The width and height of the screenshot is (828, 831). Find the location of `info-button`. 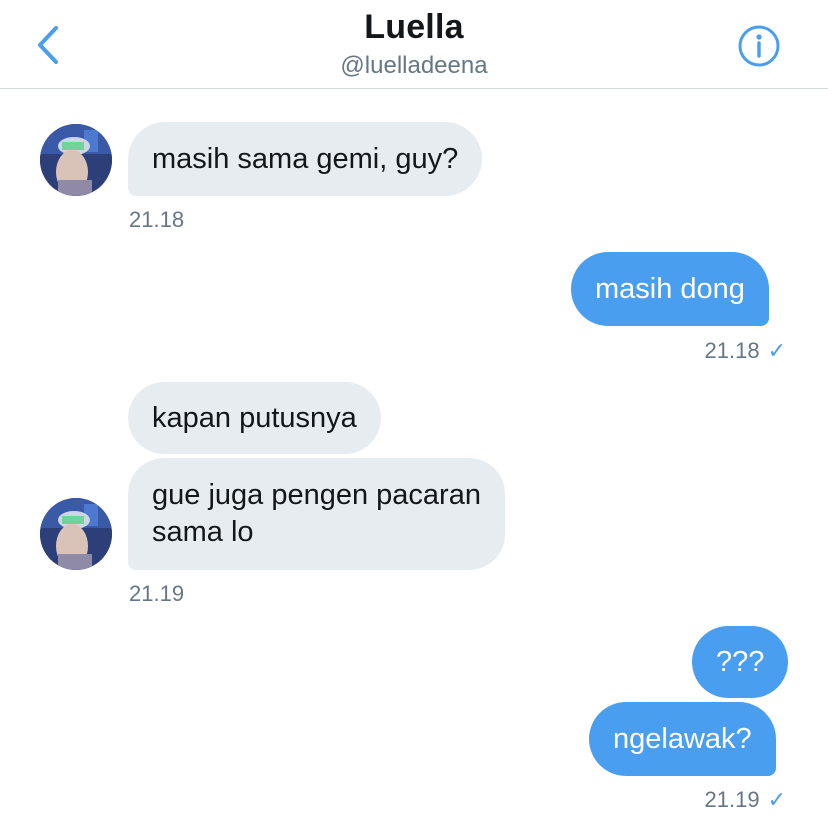

info-button is located at coordinates (759, 46).